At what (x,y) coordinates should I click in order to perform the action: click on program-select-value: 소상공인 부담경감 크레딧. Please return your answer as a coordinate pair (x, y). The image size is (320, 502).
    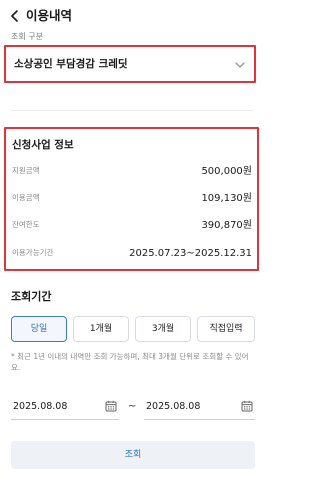
    Looking at the image, I should click on (71, 64).